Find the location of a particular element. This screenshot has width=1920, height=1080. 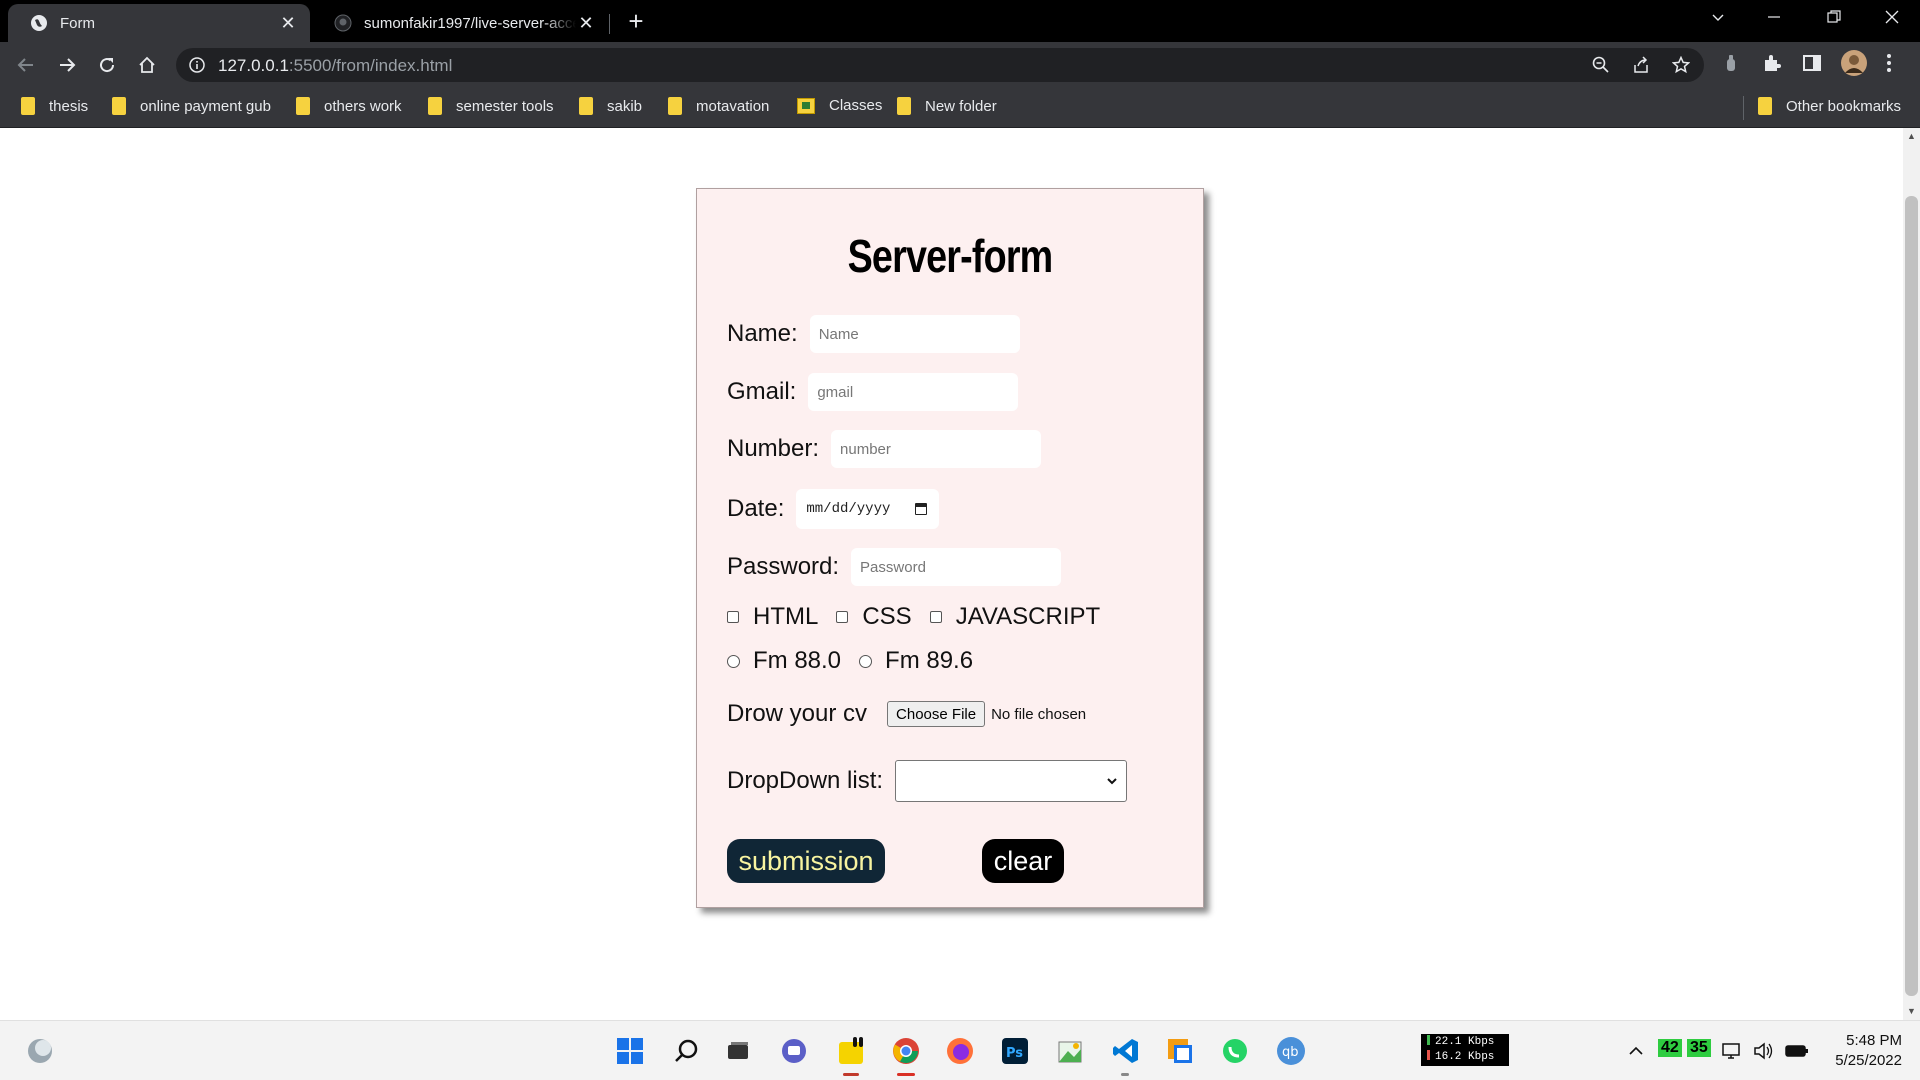

potplayer-icon is located at coordinates (852, 1051).